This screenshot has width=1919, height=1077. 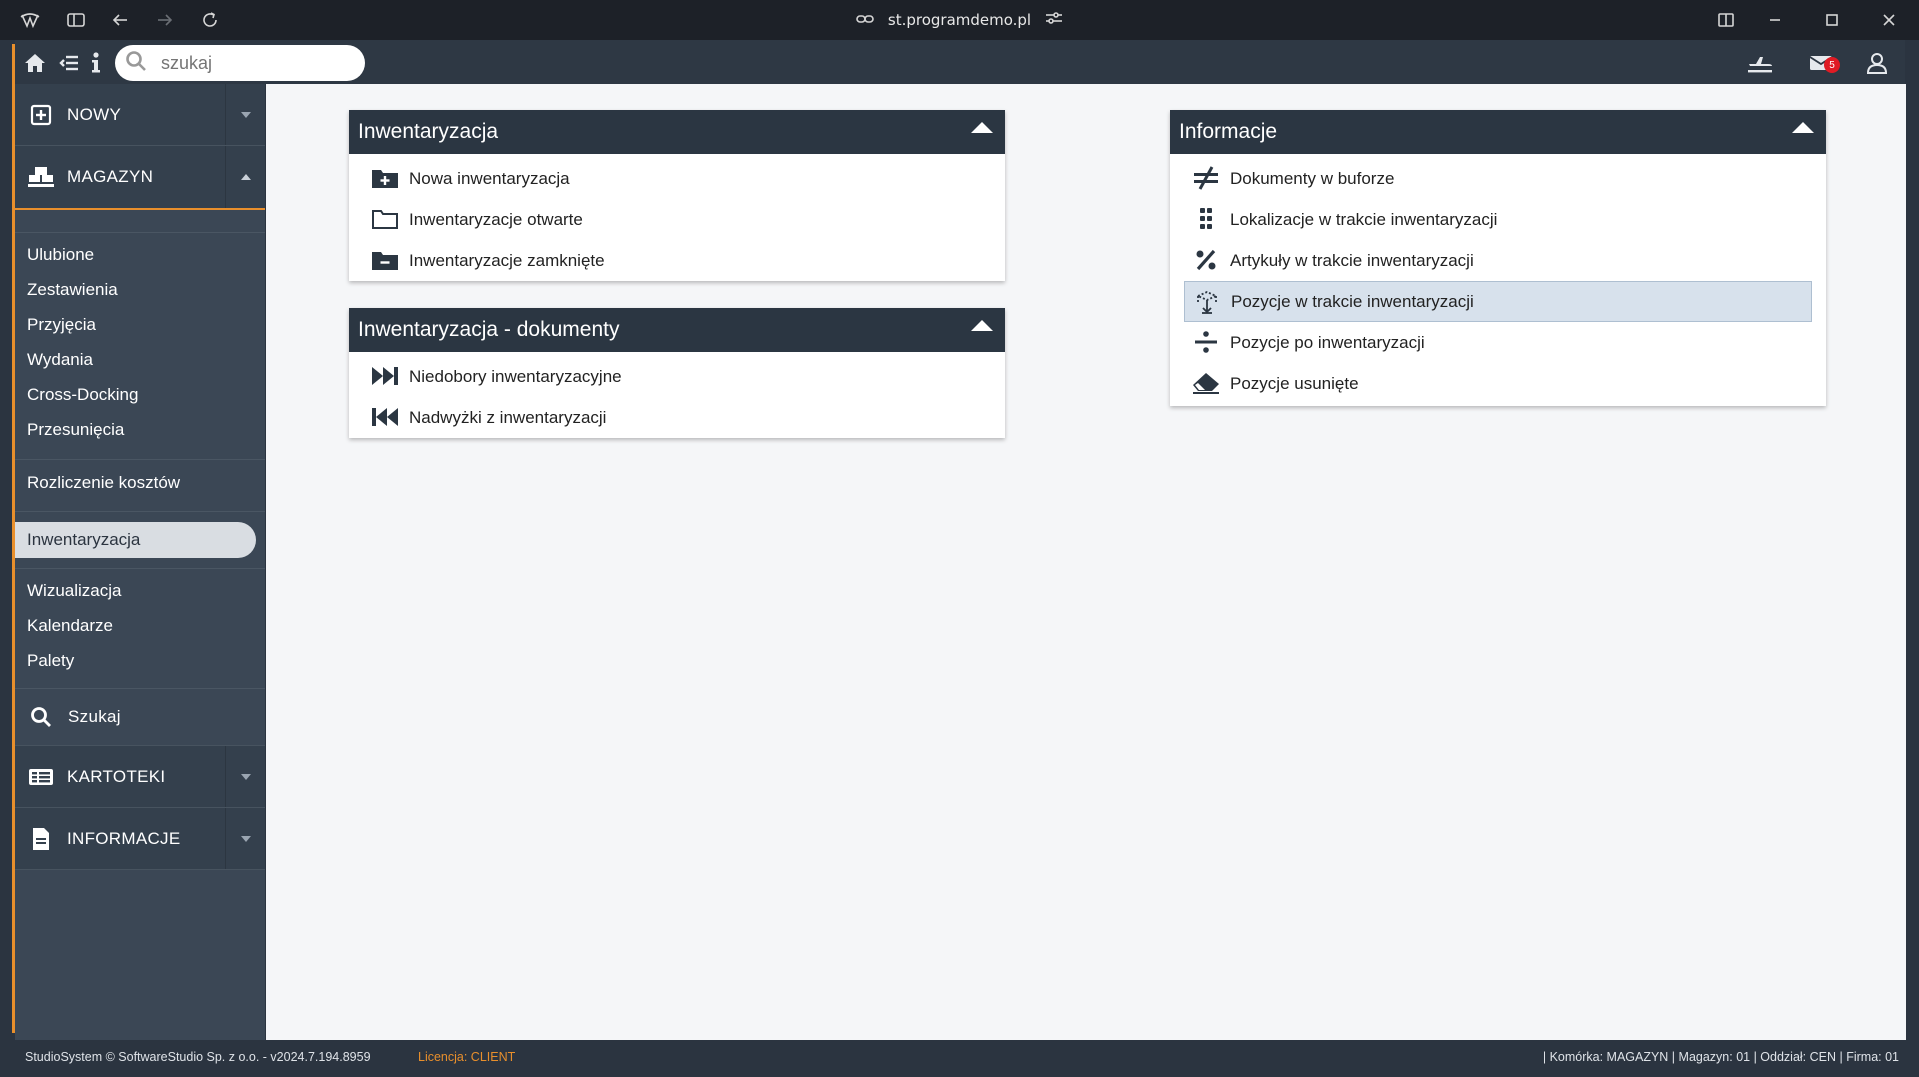 What do you see at coordinates (61, 325) in the screenshot?
I see `sidebar-item-przyjecia: Przyjęcia` at bounding box center [61, 325].